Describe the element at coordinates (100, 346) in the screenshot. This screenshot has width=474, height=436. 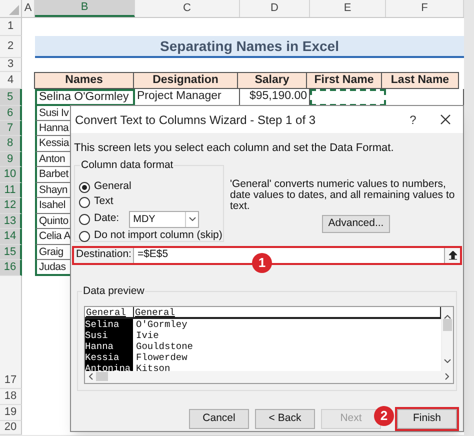
I see `preview-cell-text: Hanna` at that location.